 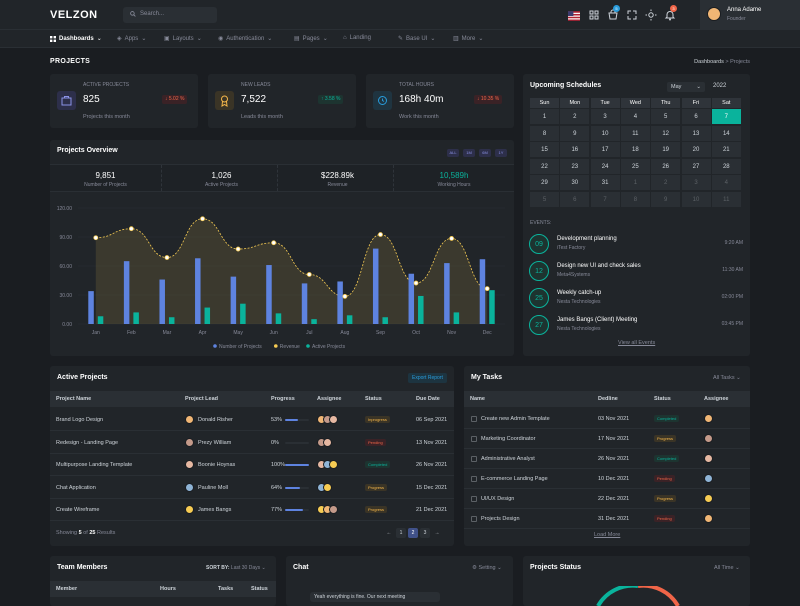 I want to click on project-name: Brand Logo Design, so click(x=79, y=420).